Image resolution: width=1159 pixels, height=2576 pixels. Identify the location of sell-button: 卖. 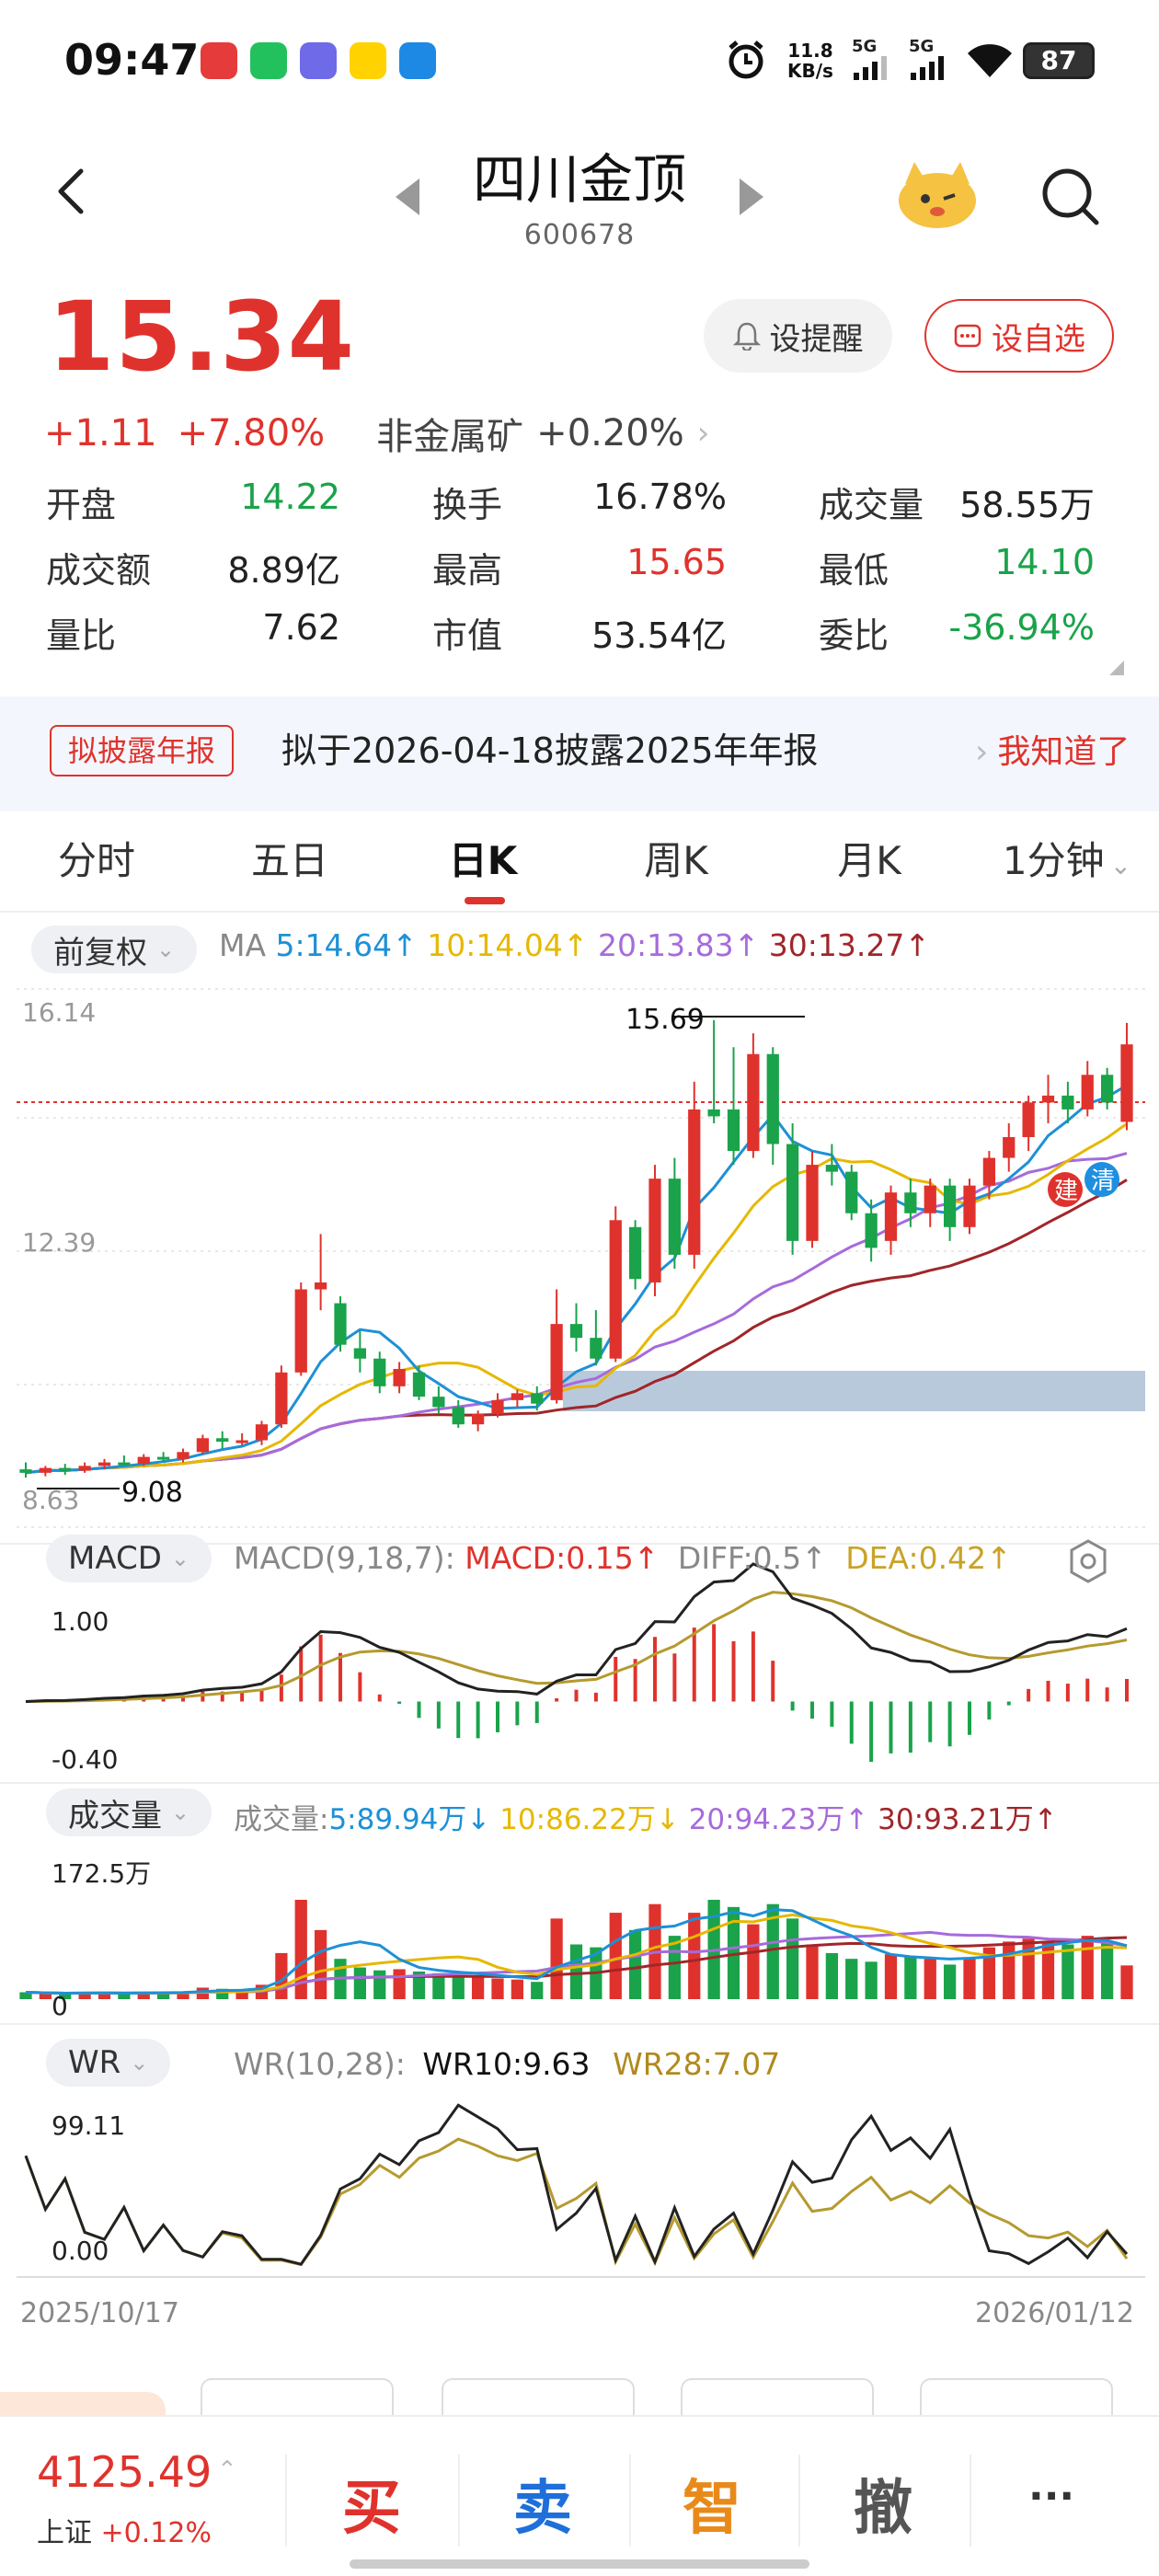
(542, 2503).